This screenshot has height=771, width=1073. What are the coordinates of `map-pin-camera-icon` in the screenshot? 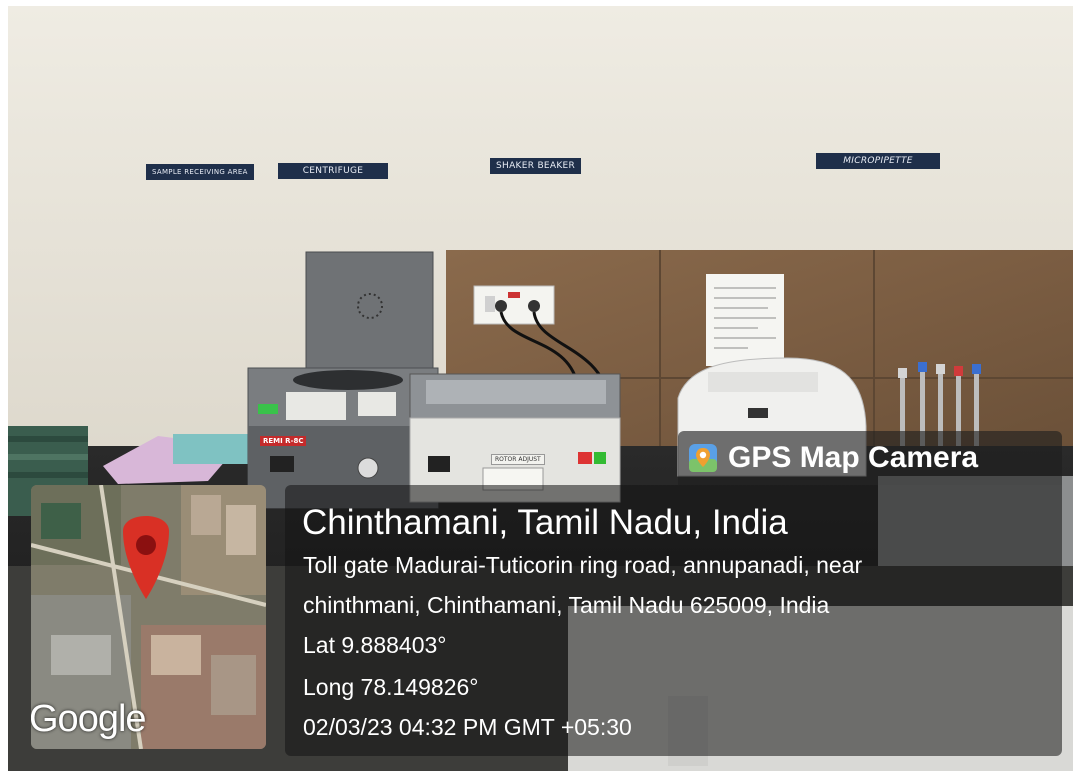 It's located at (703, 458).